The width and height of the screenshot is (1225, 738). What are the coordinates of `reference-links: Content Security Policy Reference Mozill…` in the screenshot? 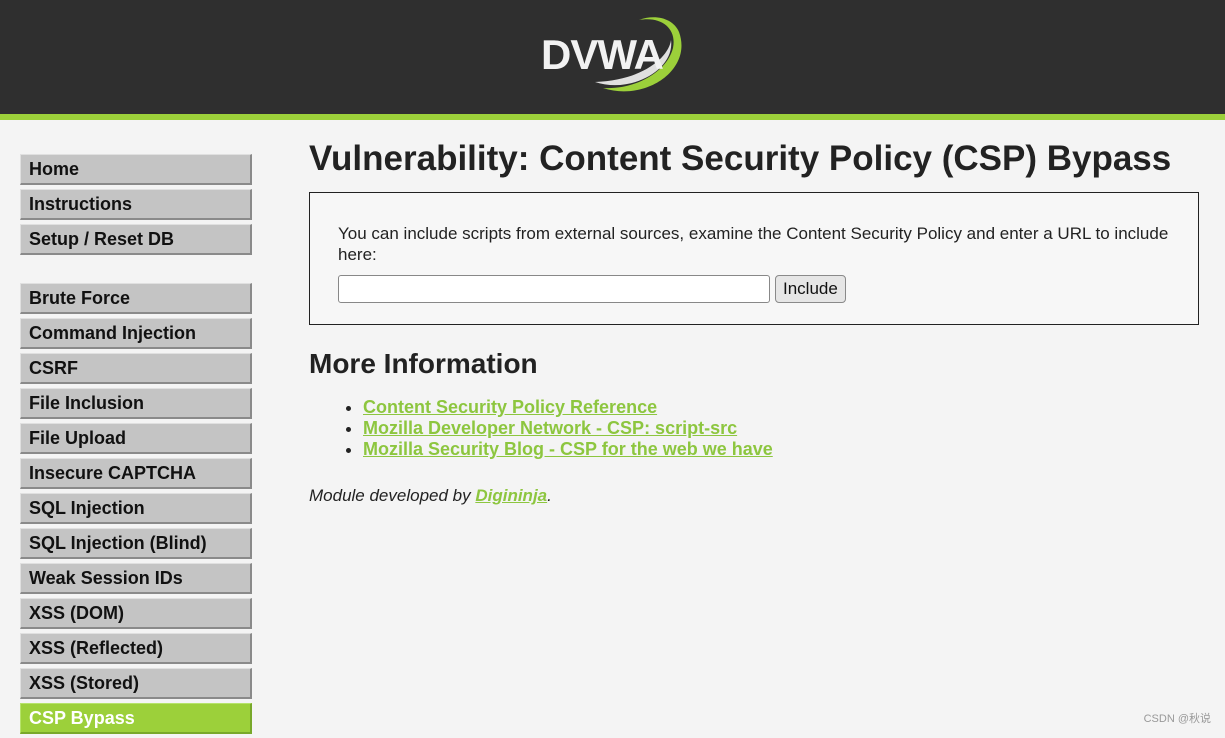 It's located at (754, 428).